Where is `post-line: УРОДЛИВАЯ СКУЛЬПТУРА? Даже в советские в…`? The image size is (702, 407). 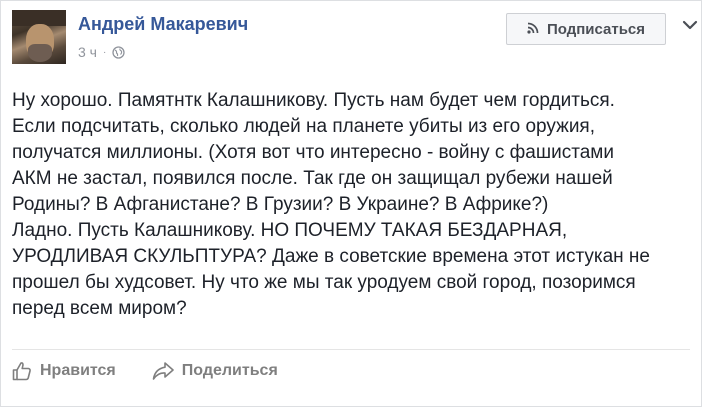
post-line: УРОДЛИВАЯ СКУЛЬПТУРА? Даже в советские в… is located at coordinates (331, 256).